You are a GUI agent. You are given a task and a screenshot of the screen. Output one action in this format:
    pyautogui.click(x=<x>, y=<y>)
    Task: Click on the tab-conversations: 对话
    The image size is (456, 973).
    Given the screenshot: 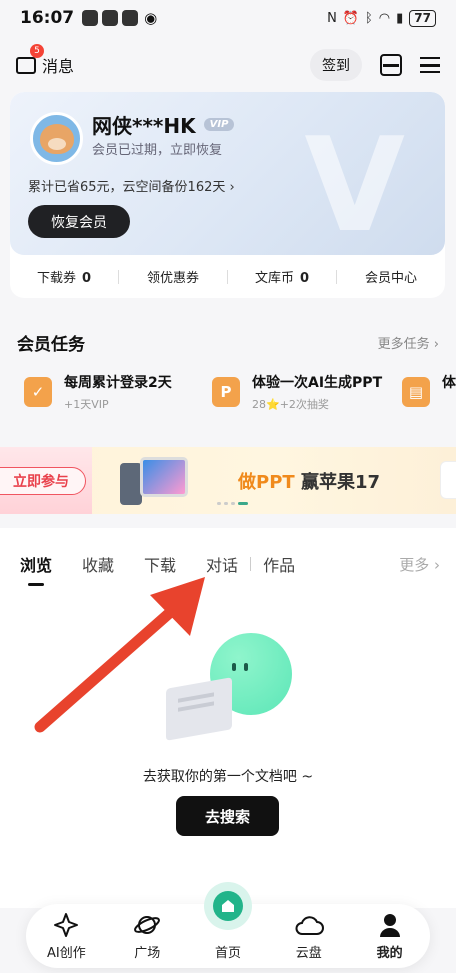 What is the action you would take?
    pyautogui.click(x=222, y=564)
    